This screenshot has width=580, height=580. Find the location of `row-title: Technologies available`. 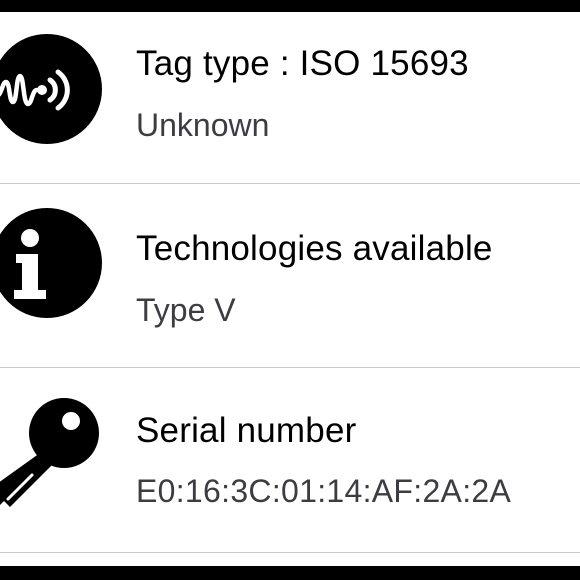

row-title: Technologies available is located at coordinates (314, 248).